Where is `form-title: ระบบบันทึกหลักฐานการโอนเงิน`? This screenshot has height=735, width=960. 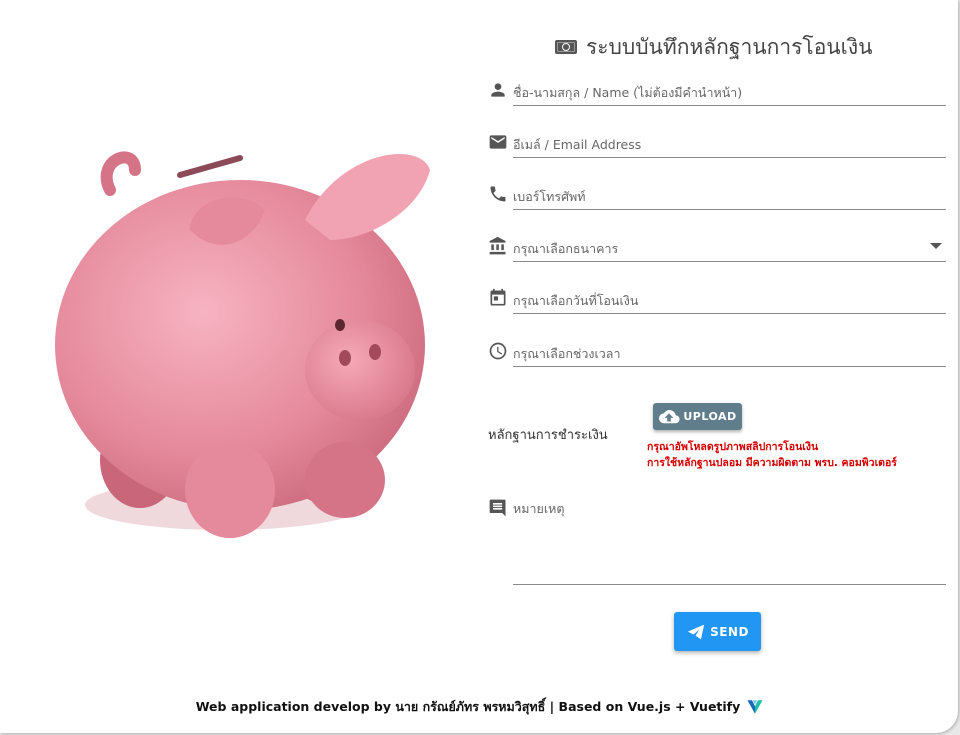 form-title: ระบบบันทึกหลักฐานการโอนเงิน is located at coordinates (713, 47).